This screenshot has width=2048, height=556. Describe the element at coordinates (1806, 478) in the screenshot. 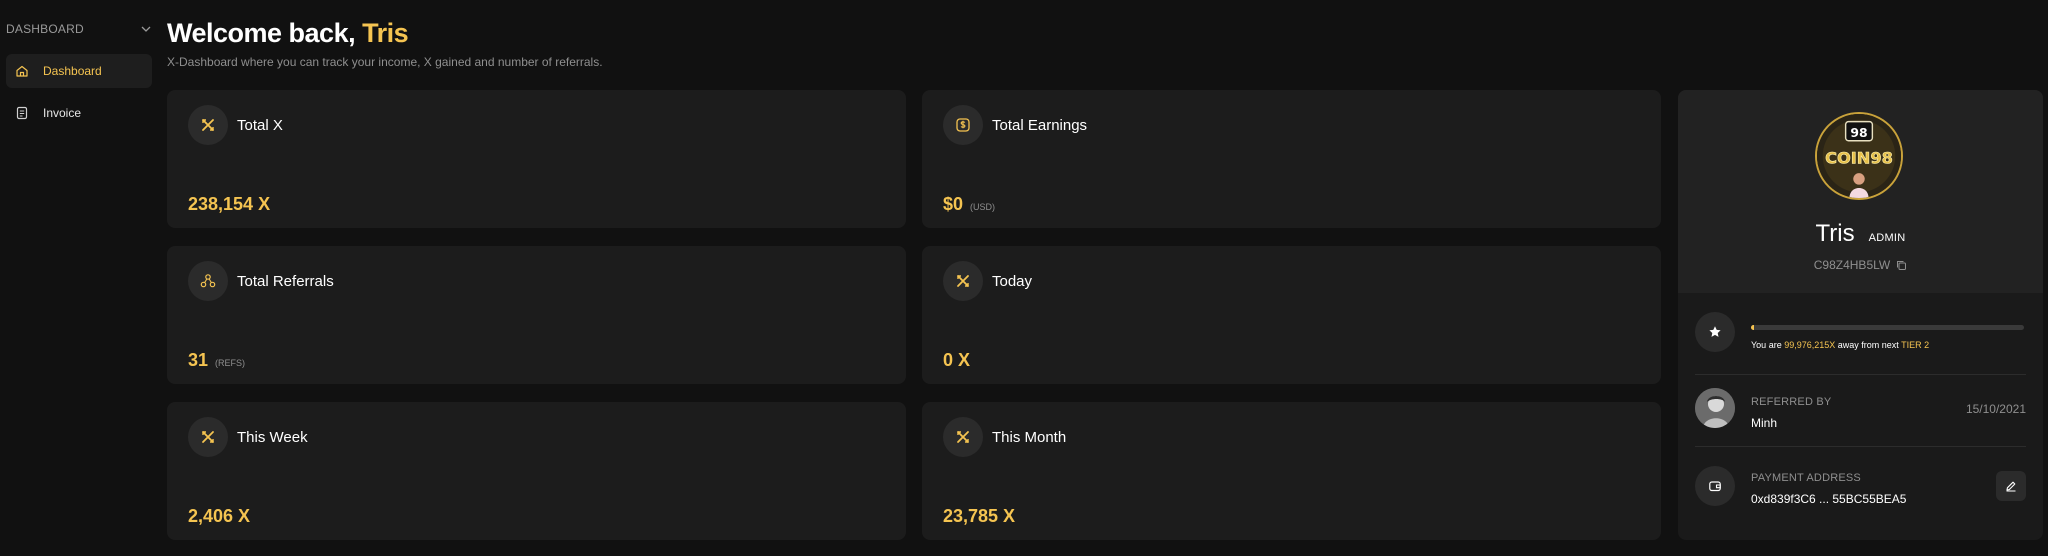

I see `payment-address-label: PAYMENT ADDRESS` at that location.